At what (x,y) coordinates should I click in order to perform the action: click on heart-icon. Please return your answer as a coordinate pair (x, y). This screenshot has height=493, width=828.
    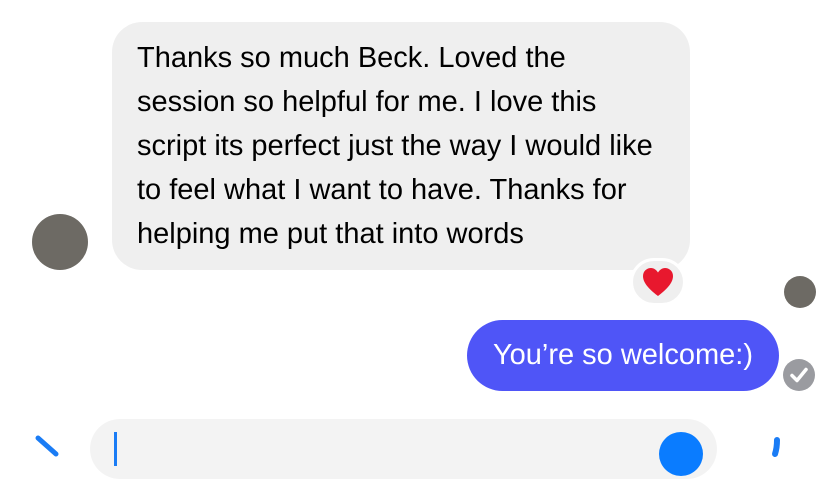
    Looking at the image, I should click on (658, 282).